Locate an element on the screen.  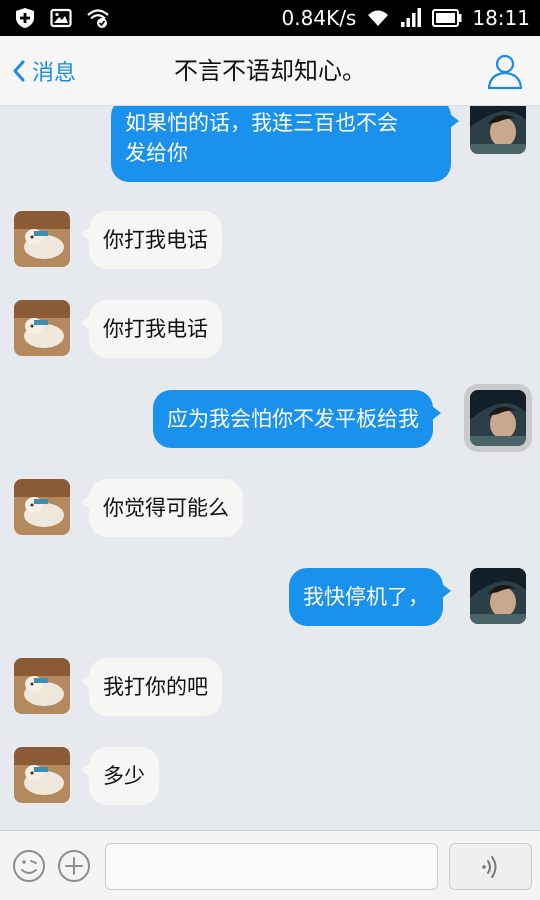
wifi-icon is located at coordinates (378, 18).